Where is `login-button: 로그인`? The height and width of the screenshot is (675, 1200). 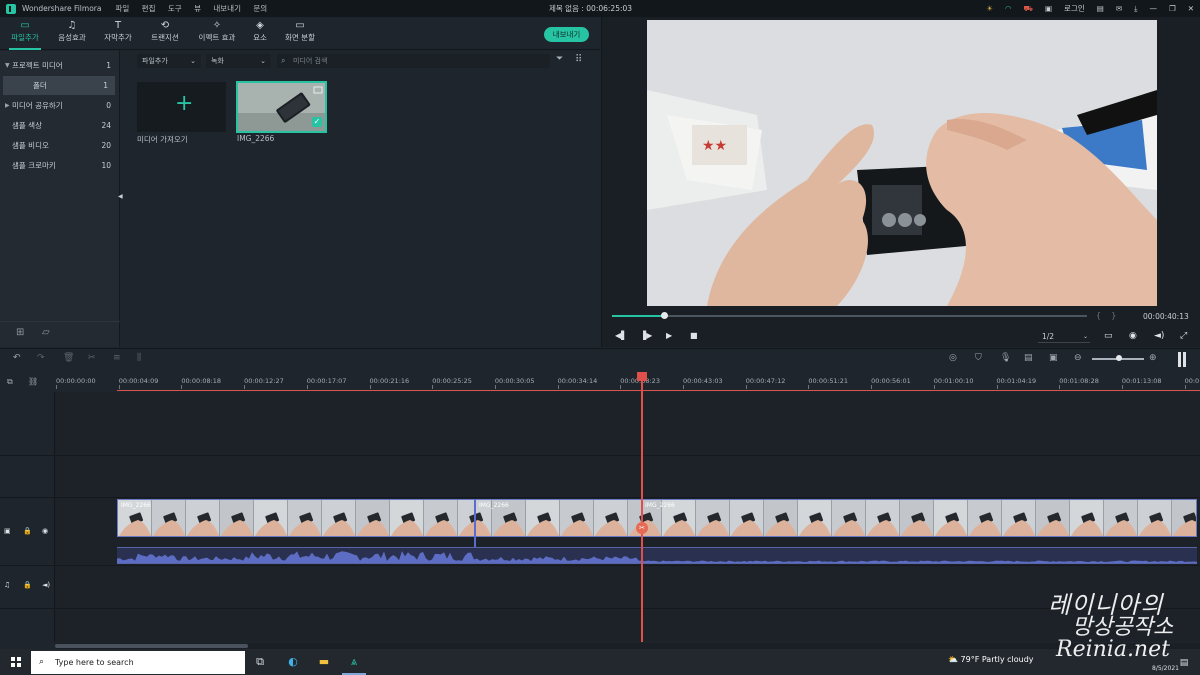
login-button: 로그인 is located at coordinates (1074, 8).